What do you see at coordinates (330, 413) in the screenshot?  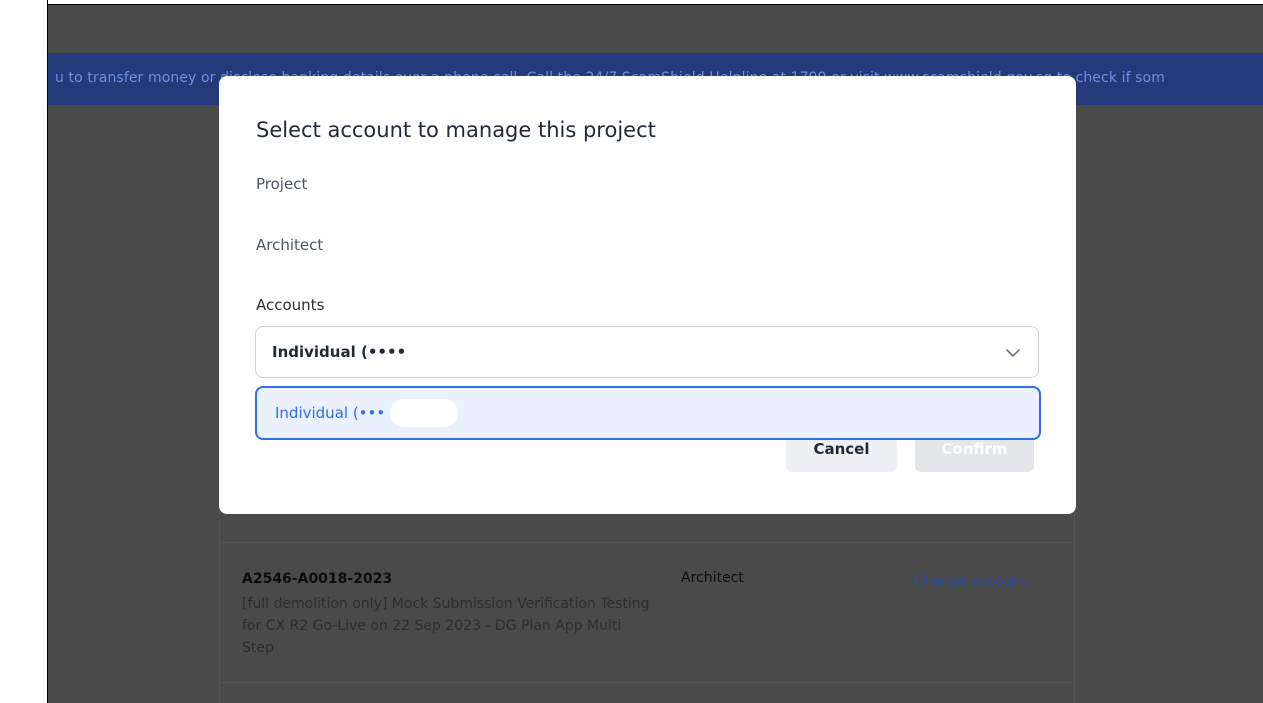 I see `account-option-label: Individual (•••` at bounding box center [330, 413].